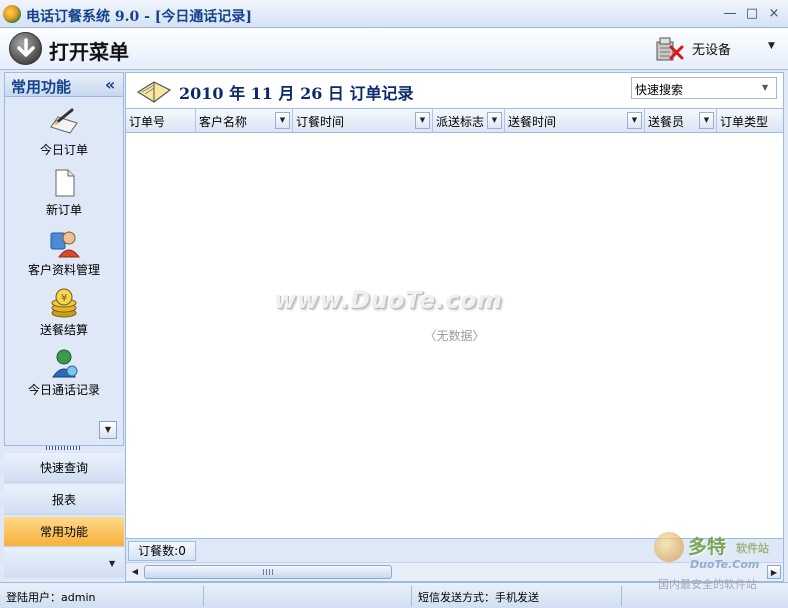 This screenshot has height=608, width=788. I want to click on scrollbar-thumb, so click(268, 572).